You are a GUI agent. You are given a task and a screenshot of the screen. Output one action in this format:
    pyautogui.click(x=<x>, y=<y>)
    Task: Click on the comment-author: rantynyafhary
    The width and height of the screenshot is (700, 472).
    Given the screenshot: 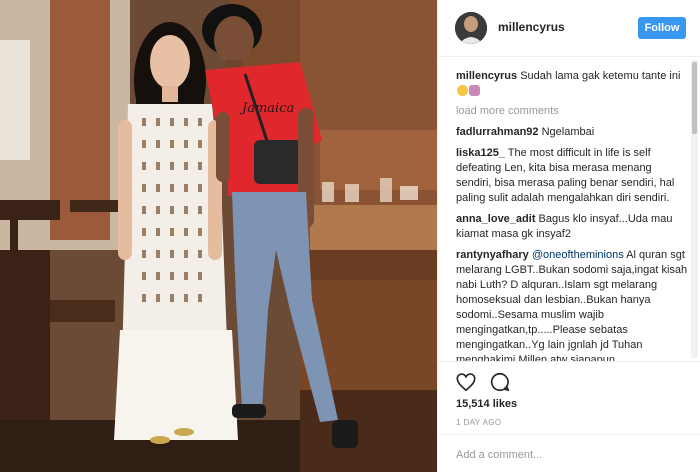 What is the action you would take?
    pyautogui.click(x=492, y=255)
    